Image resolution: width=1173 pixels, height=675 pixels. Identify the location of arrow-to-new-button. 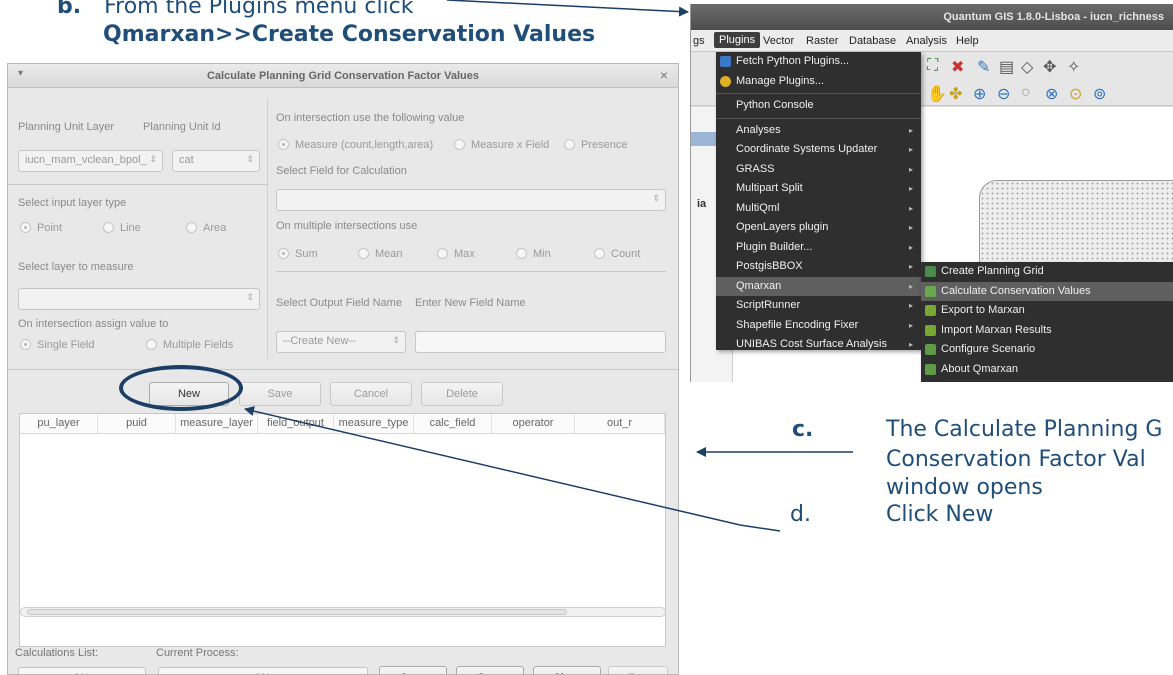
(512, 469).